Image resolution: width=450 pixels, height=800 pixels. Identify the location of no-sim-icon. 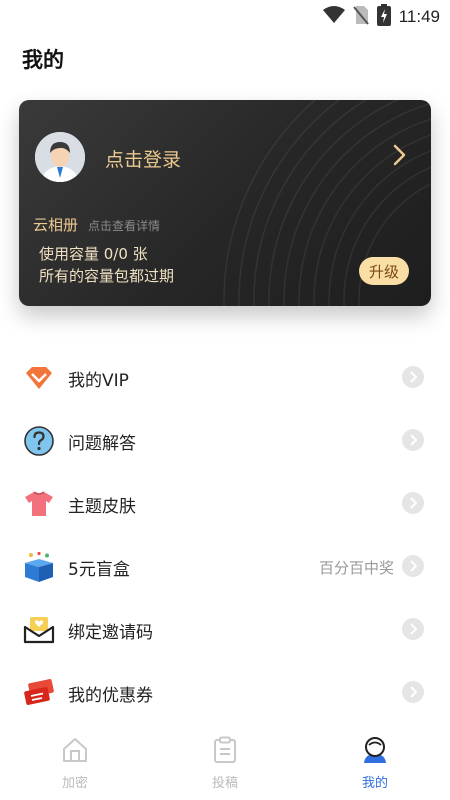
(360, 17).